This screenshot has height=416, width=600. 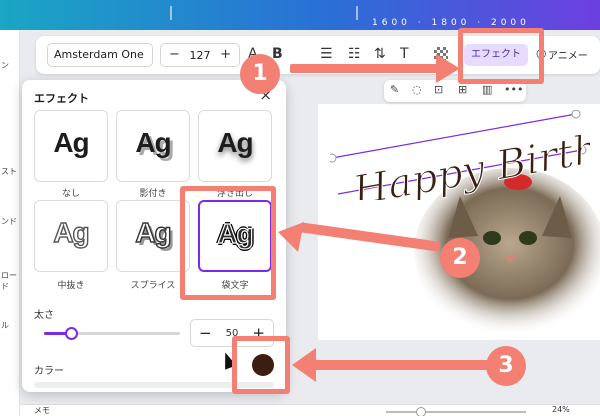 I want to click on step-2-badge: 2, so click(x=460, y=258).